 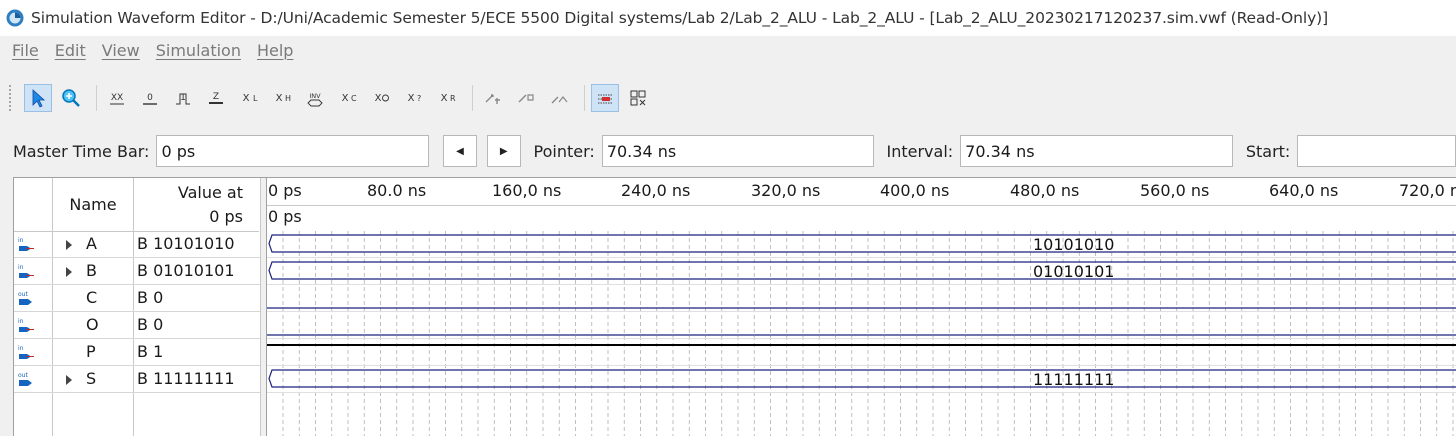 What do you see at coordinates (1073, 379) in the screenshot?
I see `bus-value-label: 11111111` at bounding box center [1073, 379].